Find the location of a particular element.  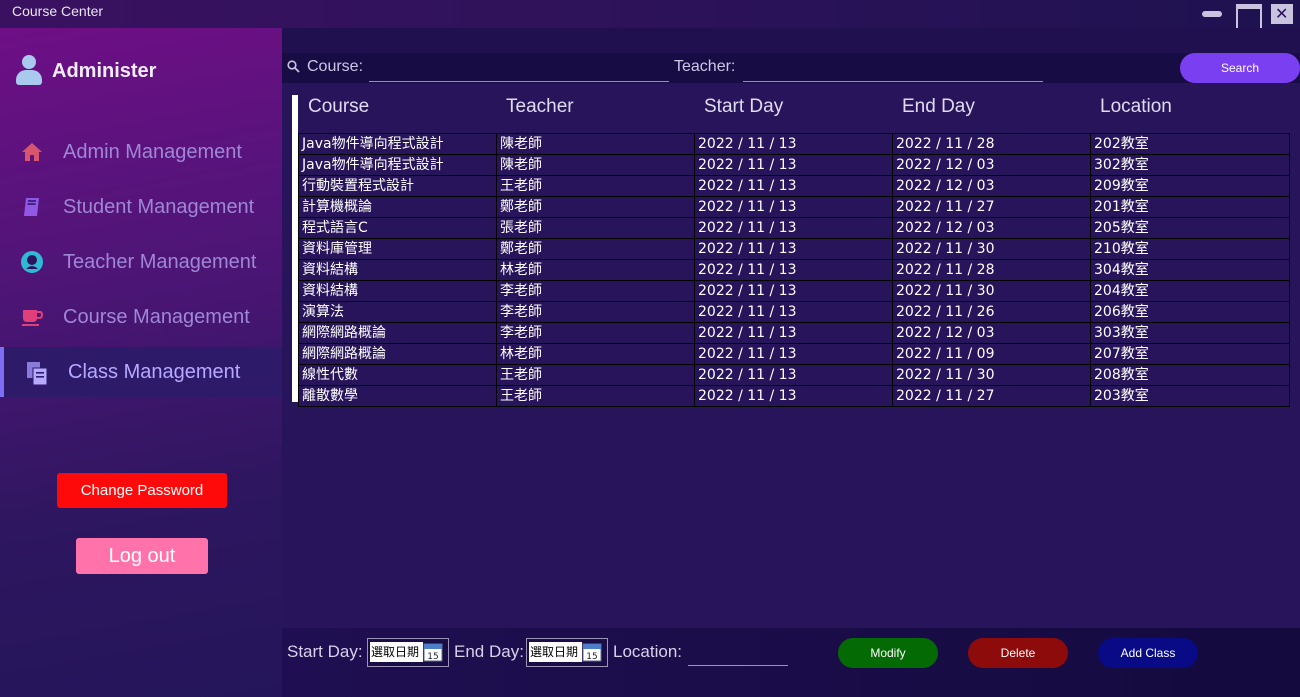

start-day-picker: 選取日期 15 is located at coordinates (408, 652).